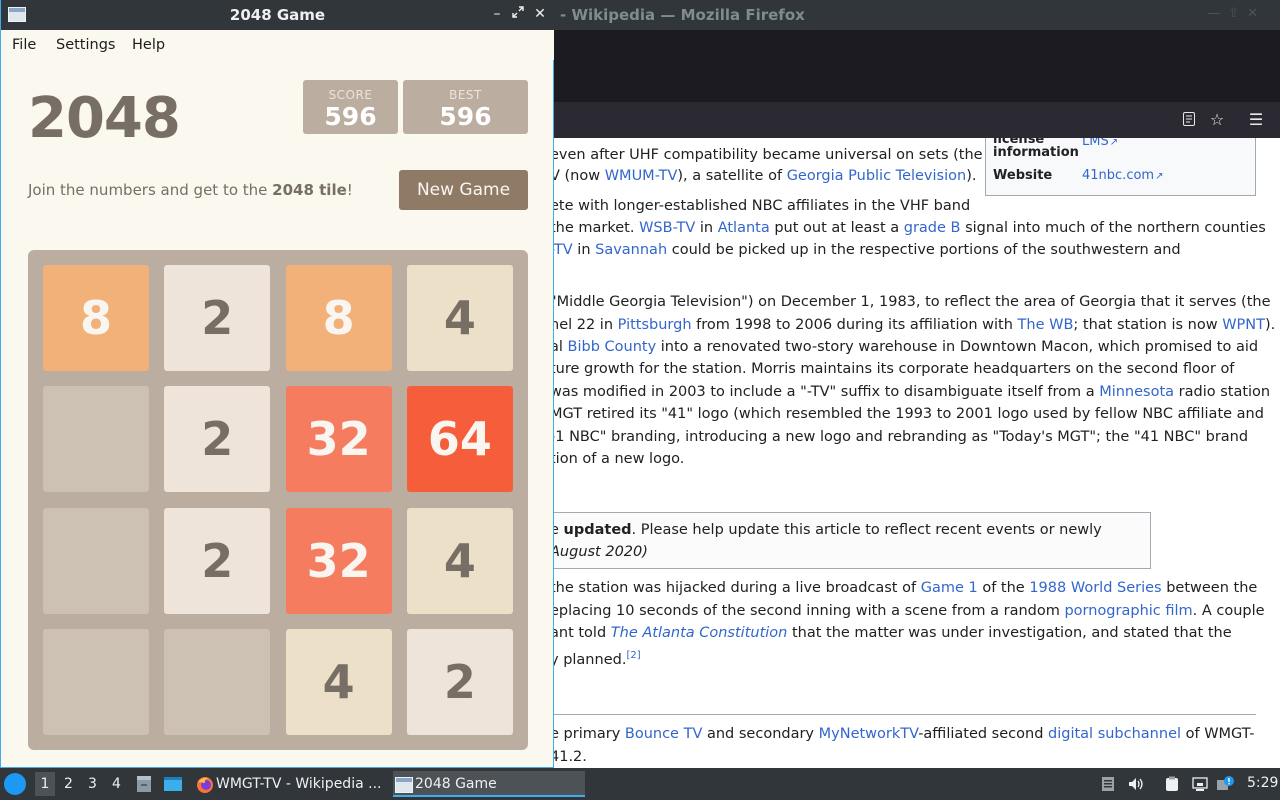  I want to click on article-text-segment: -affiliated second, so click(983, 734).